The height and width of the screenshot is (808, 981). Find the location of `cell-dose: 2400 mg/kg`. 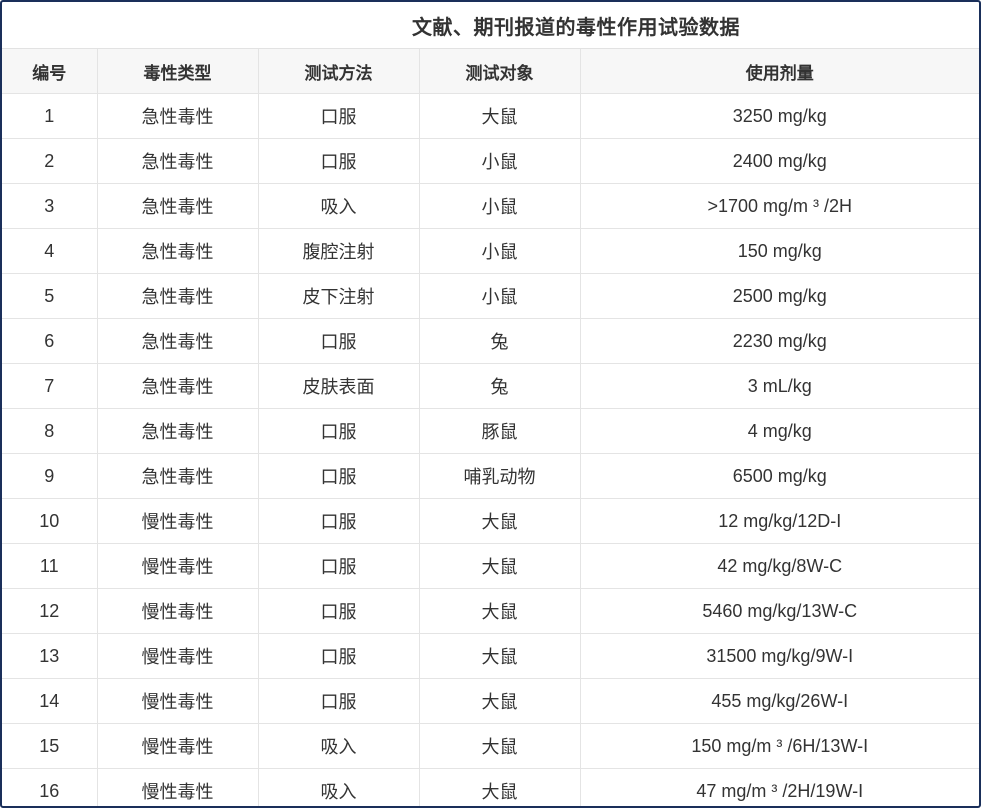

cell-dose: 2400 mg/kg is located at coordinates (779, 161).